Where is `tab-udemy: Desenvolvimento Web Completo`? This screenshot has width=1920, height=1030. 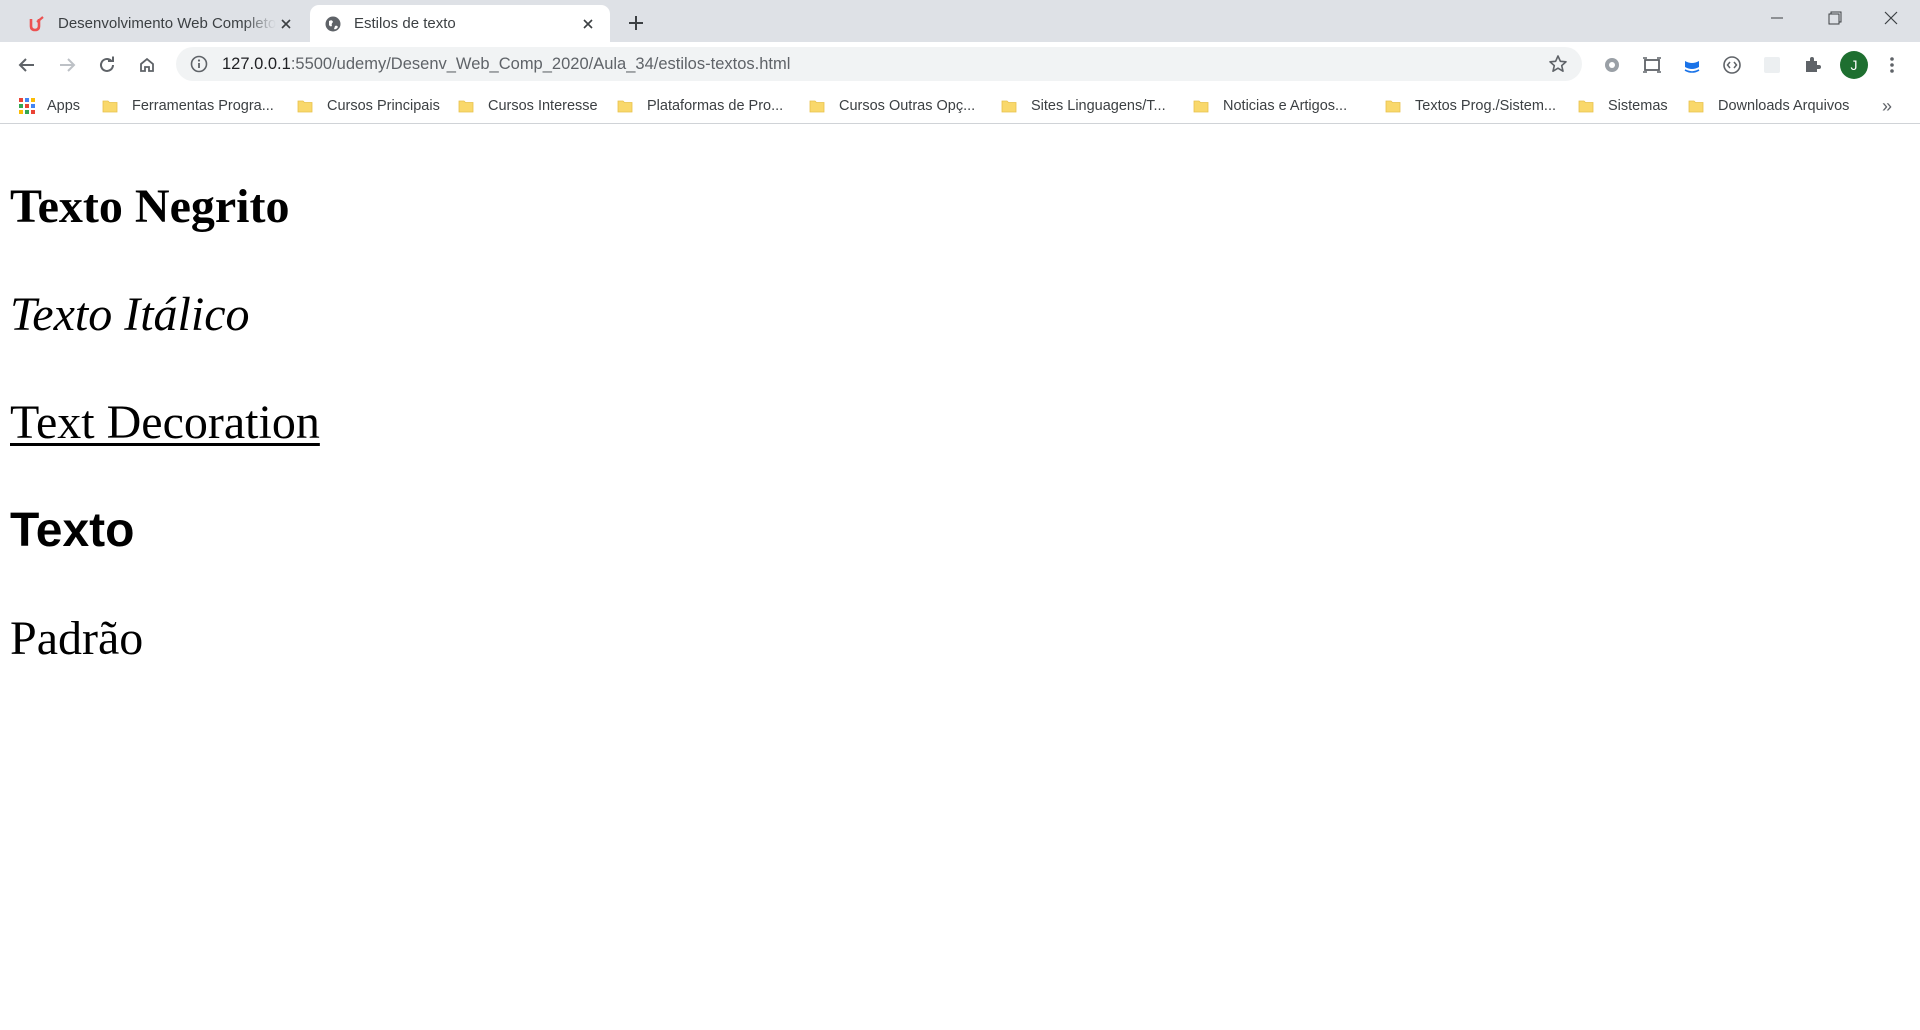
tab-udemy: Desenvolvimento Web Completo is located at coordinates (161, 23).